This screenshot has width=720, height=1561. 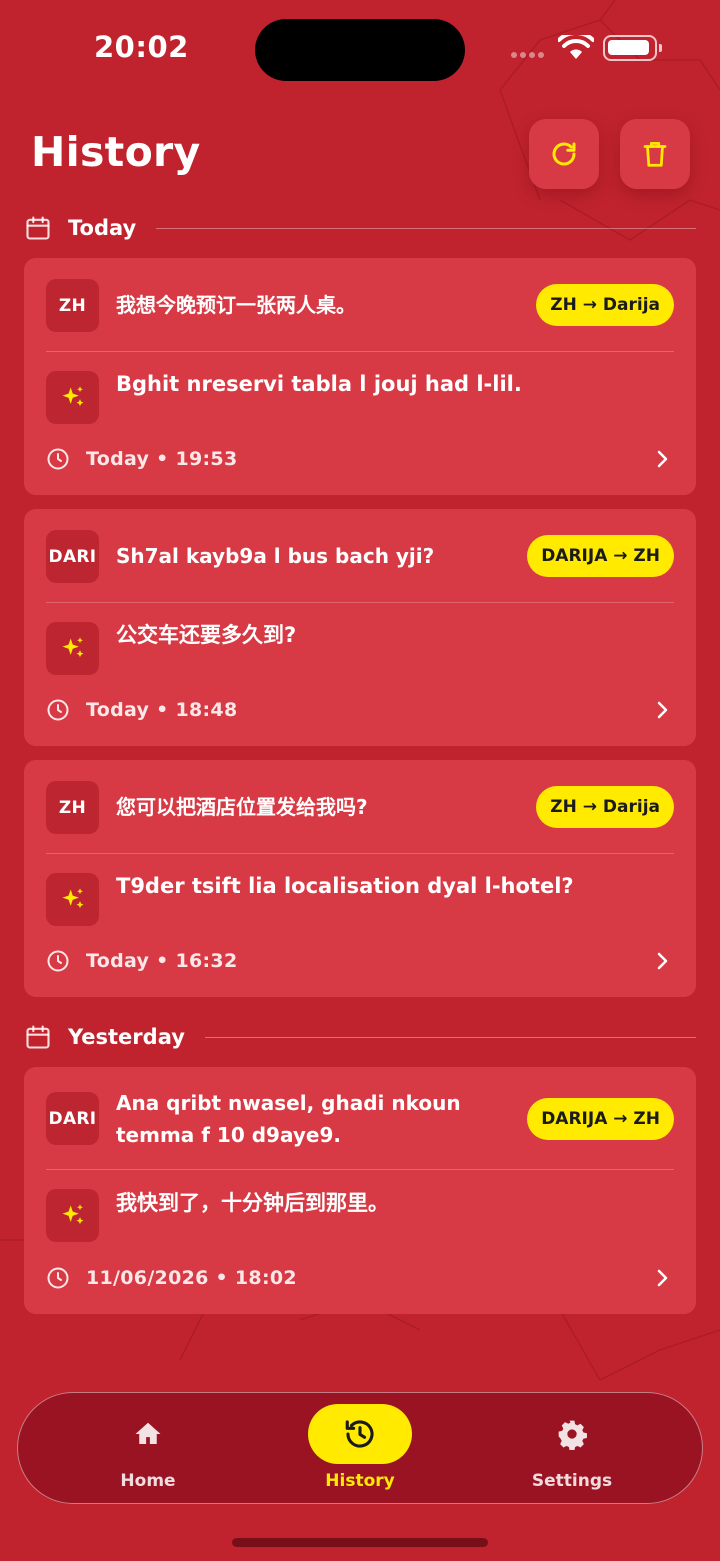 What do you see at coordinates (162, 710) in the screenshot?
I see `timestamp: Today • 18:48` at bounding box center [162, 710].